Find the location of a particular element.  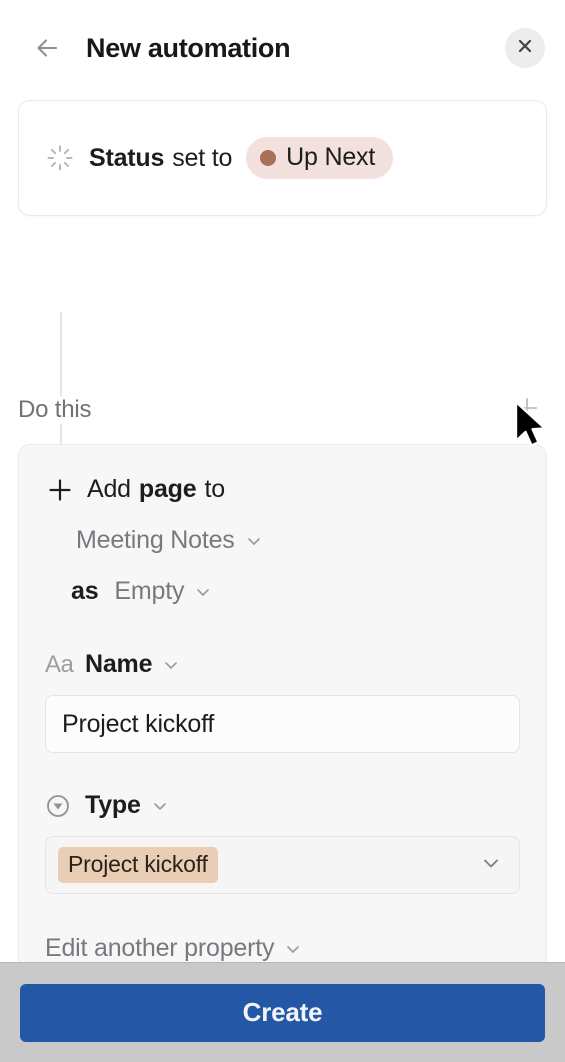

action-headline: Add page to is located at coordinates (282, 489).